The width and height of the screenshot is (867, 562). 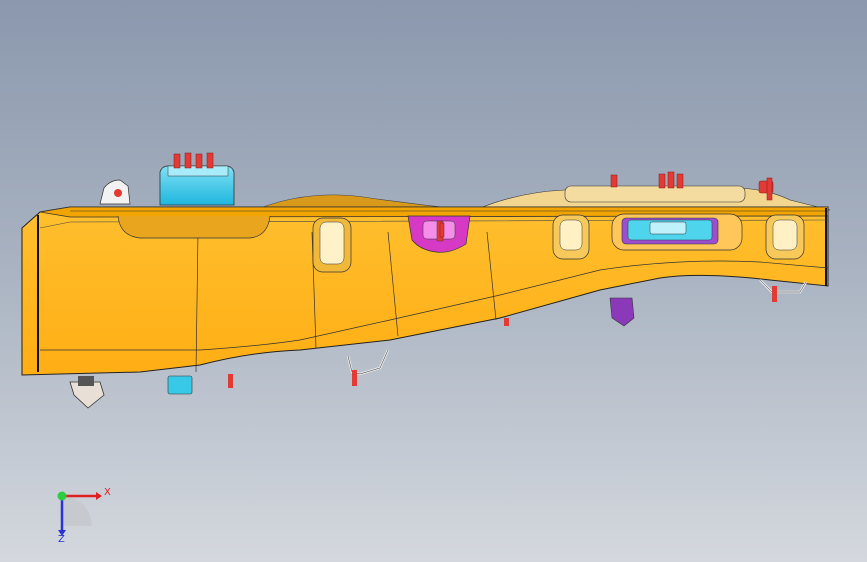 What do you see at coordinates (61, 539) in the screenshot?
I see `z-axis-label: Z` at bounding box center [61, 539].